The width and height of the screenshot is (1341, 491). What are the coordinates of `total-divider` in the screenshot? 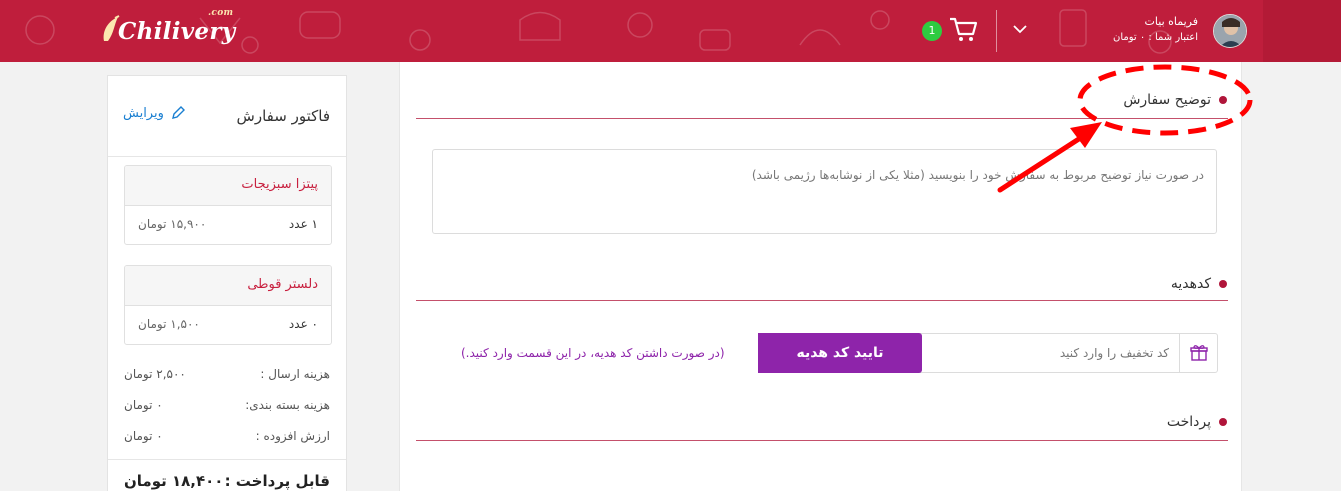 It's located at (227, 459).